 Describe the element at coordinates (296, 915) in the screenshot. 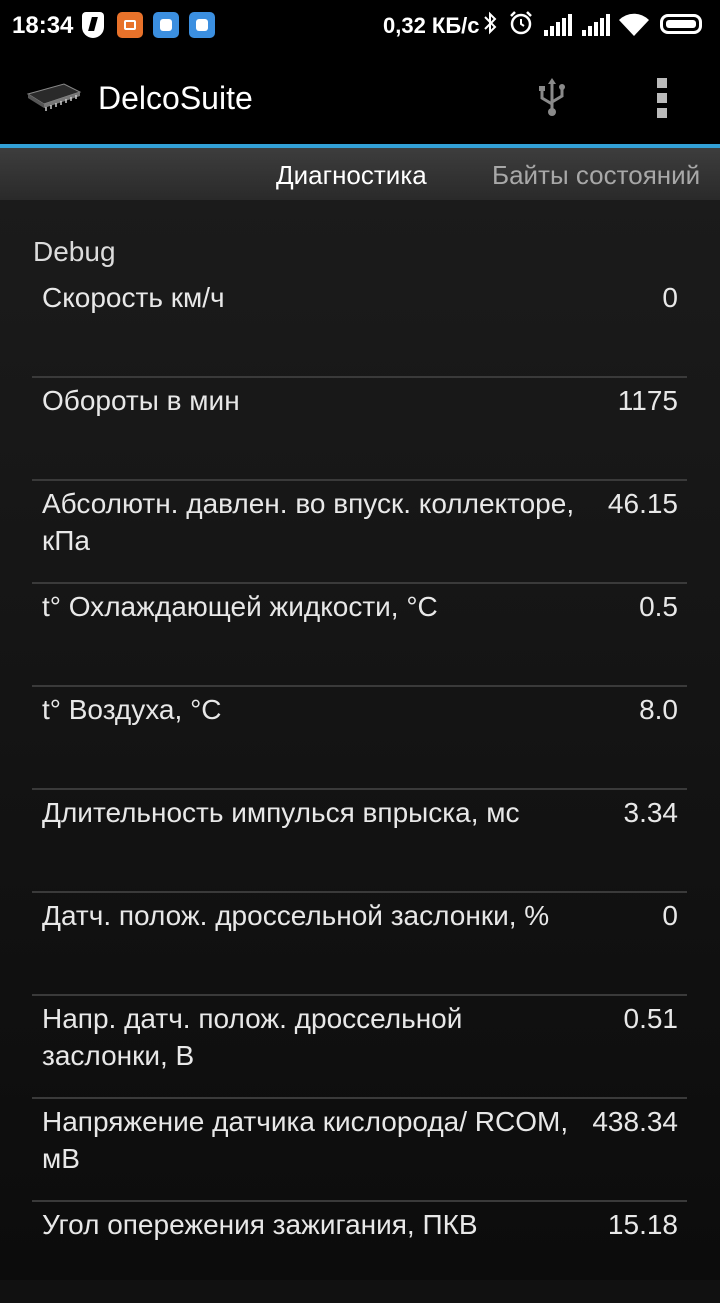

I see `parameter-label: Датч. полож. дроссельной заслонки, %` at that location.